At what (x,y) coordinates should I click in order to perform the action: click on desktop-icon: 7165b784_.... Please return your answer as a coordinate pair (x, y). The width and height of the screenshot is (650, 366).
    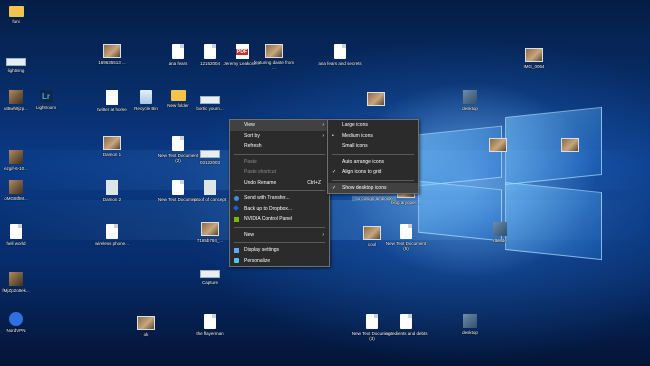
    Looking at the image, I should click on (210, 232).